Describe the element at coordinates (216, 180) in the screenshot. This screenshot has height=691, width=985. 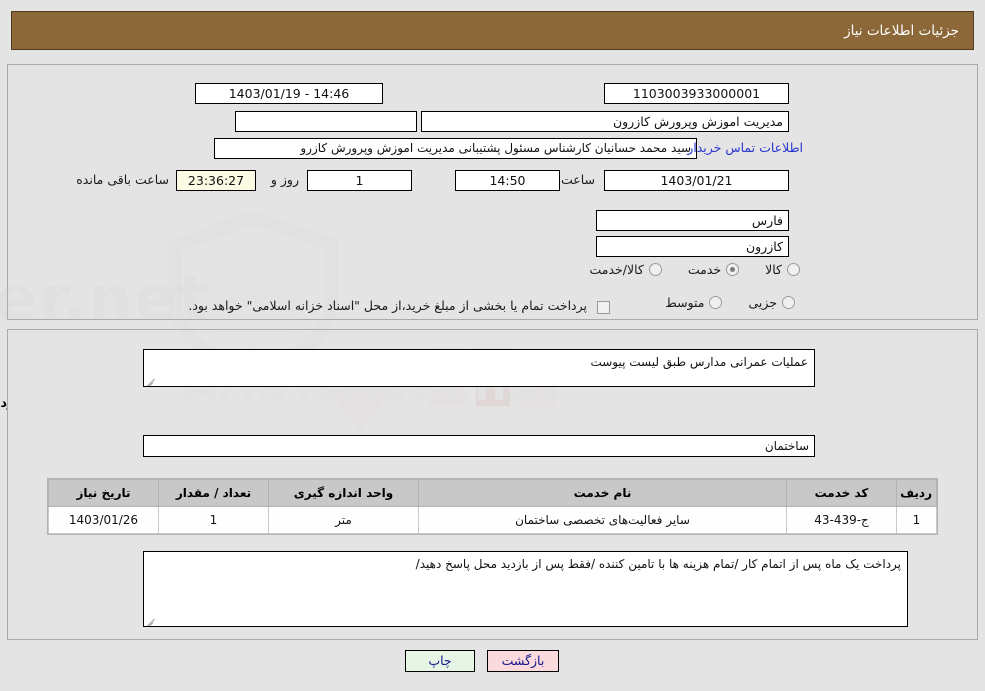
I see `countdown-field: 23:36:27` at that location.